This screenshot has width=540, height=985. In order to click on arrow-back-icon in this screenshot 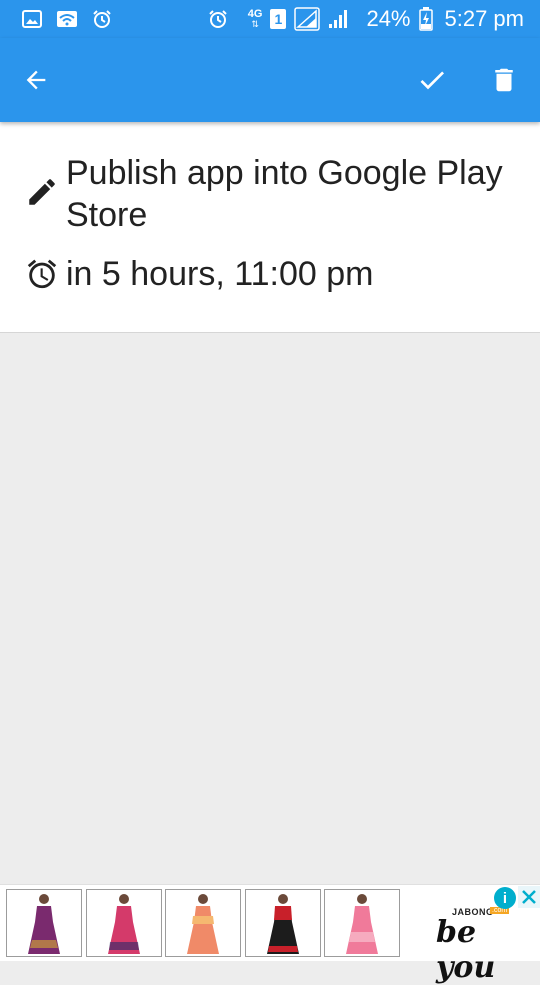, I will do `click(36, 80)`.